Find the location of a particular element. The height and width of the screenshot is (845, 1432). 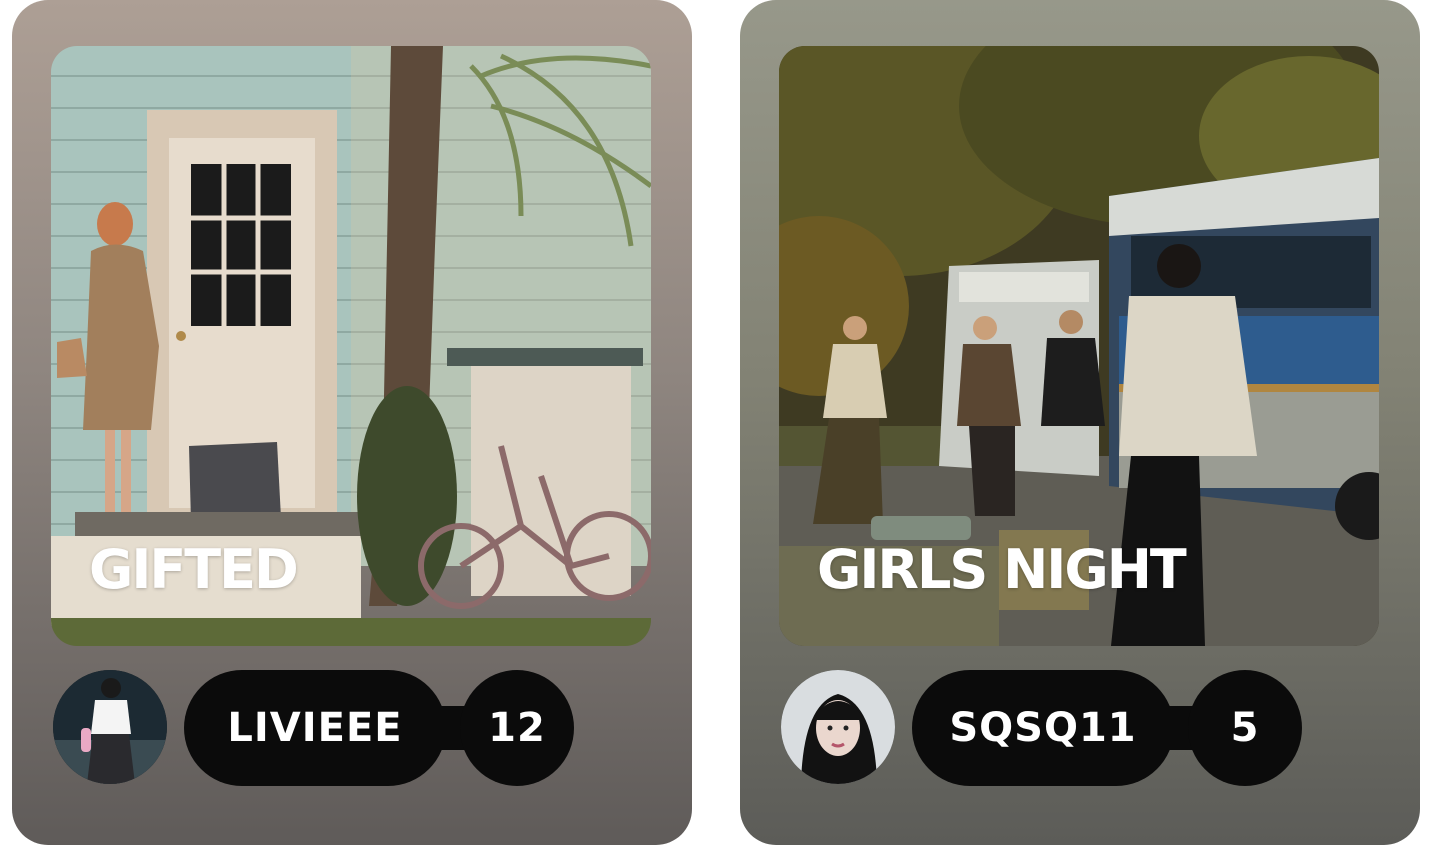

poster-title: GIRLS NIGHT is located at coordinates (1002, 569).